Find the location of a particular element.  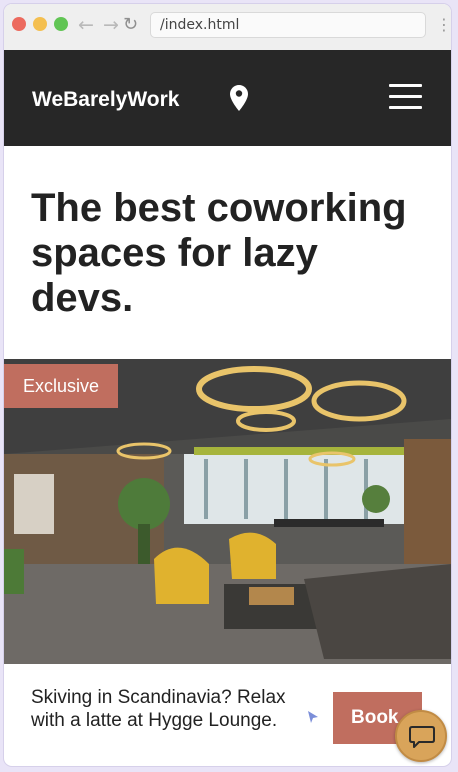

browser-toolbar: ← → ↻ /index.html ⋮ is located at coordinates (227, 27).